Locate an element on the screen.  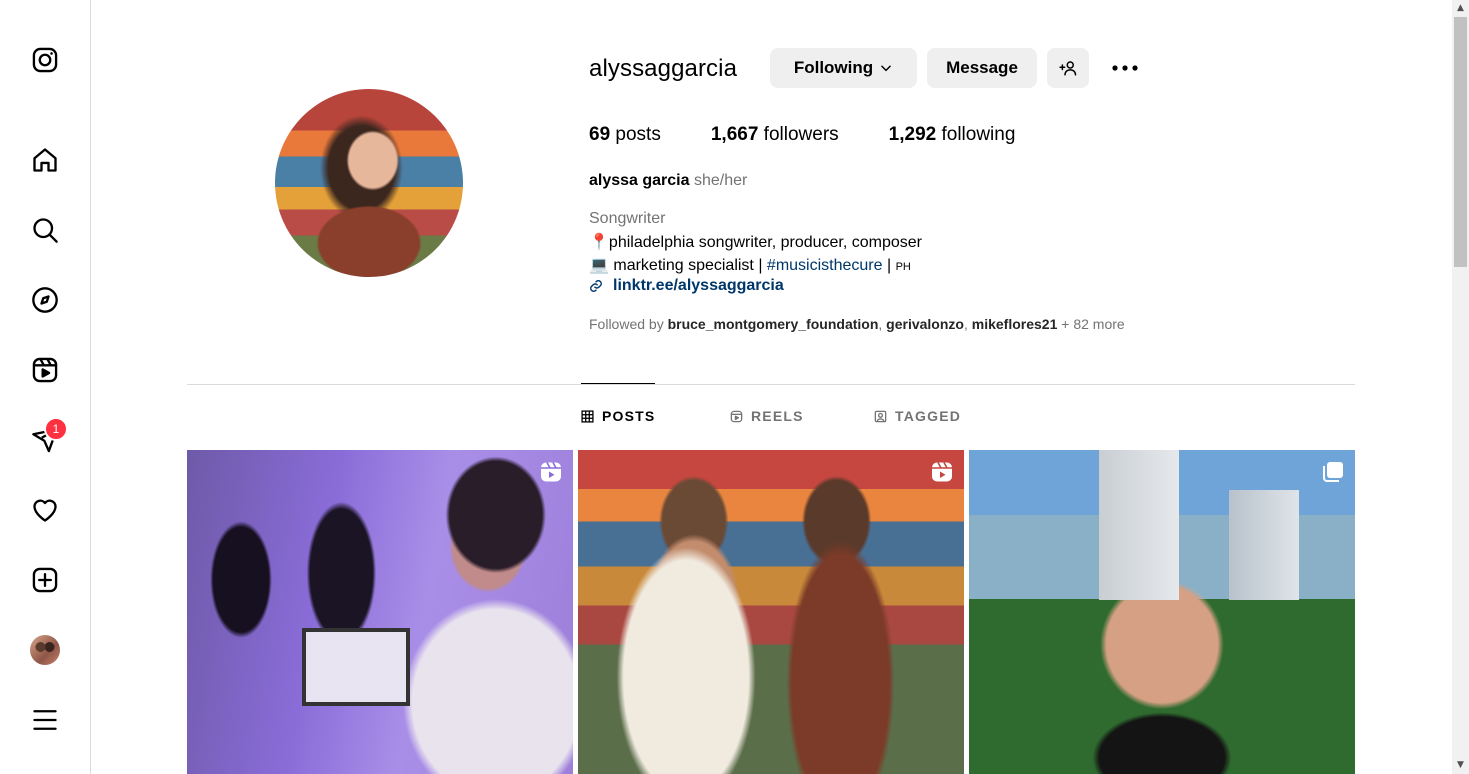
profile-category: Songwriter is located at coordinates (627, 218).